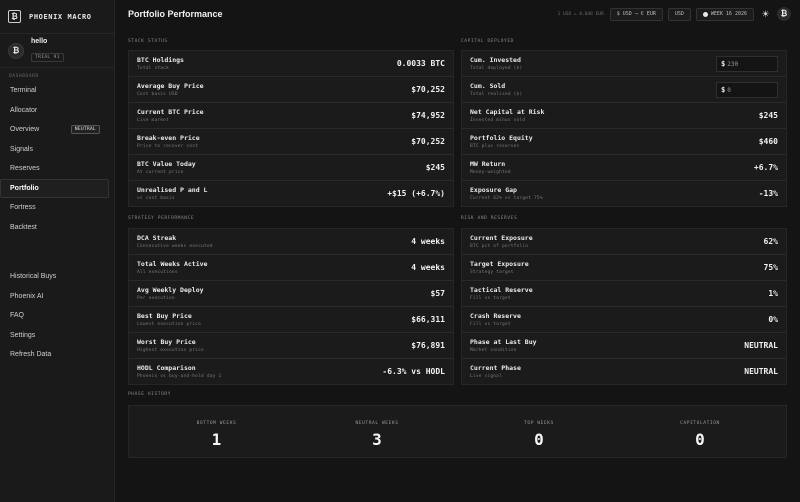 This screenshot has height=502, width=800. I want to click on page-title: Portfolio Performance, so click(175, 14).